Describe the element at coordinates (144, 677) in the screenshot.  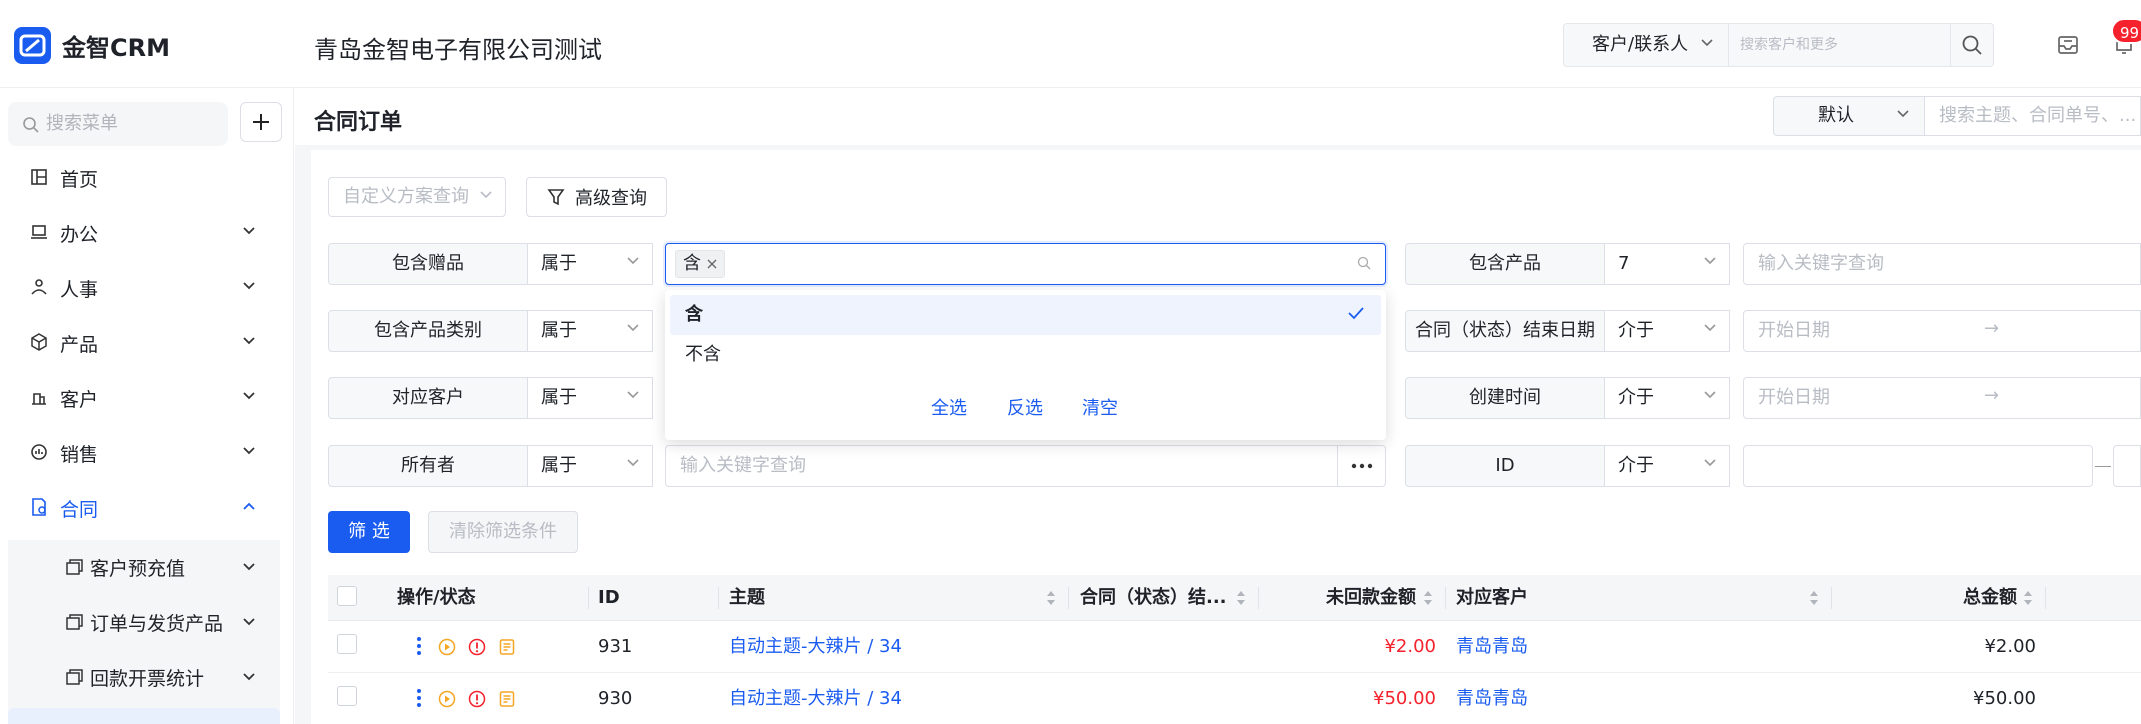
I see `sidebar-subitem-payment-invoice: 回款开票统计` at that location.